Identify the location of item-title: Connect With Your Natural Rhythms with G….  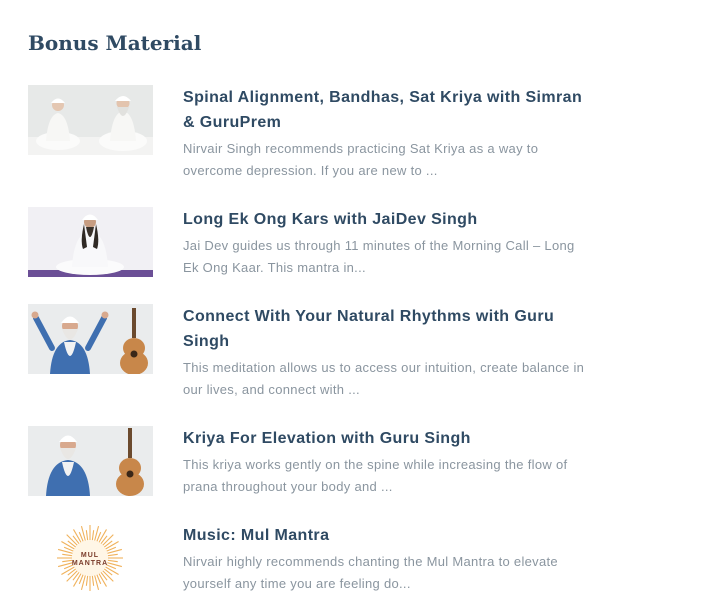
(385, 329).